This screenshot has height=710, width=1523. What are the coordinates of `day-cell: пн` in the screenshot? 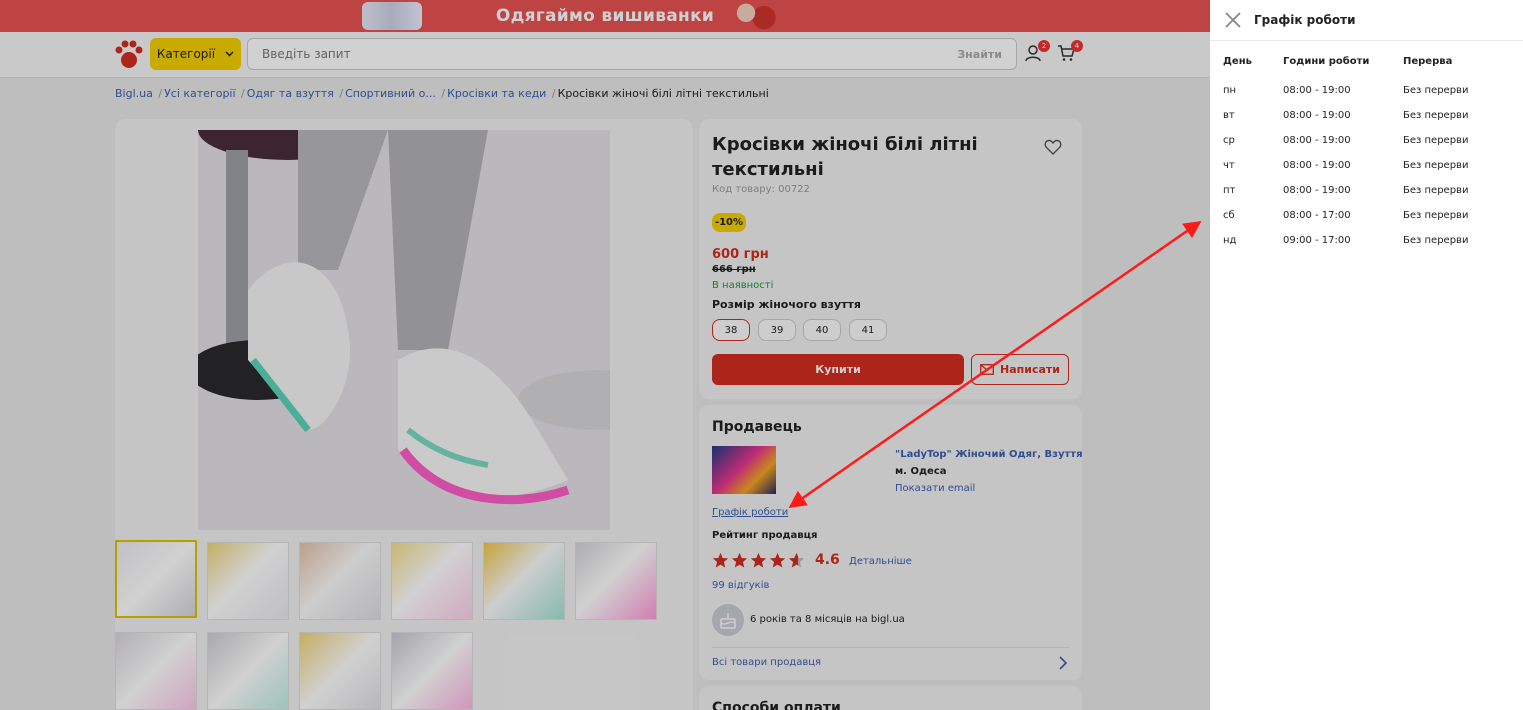 It's located at (1230, 90).